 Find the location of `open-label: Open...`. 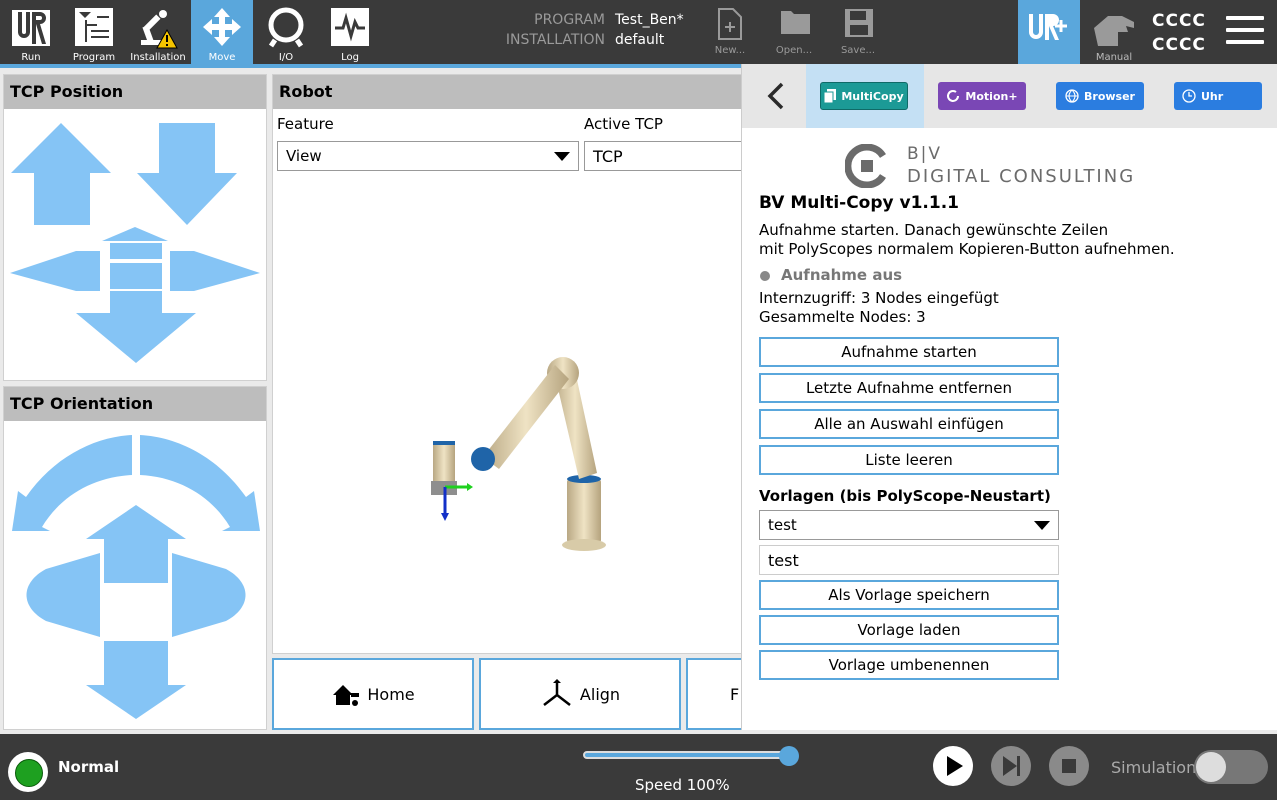

open-label: Open... is located at coordinates (794, 50).